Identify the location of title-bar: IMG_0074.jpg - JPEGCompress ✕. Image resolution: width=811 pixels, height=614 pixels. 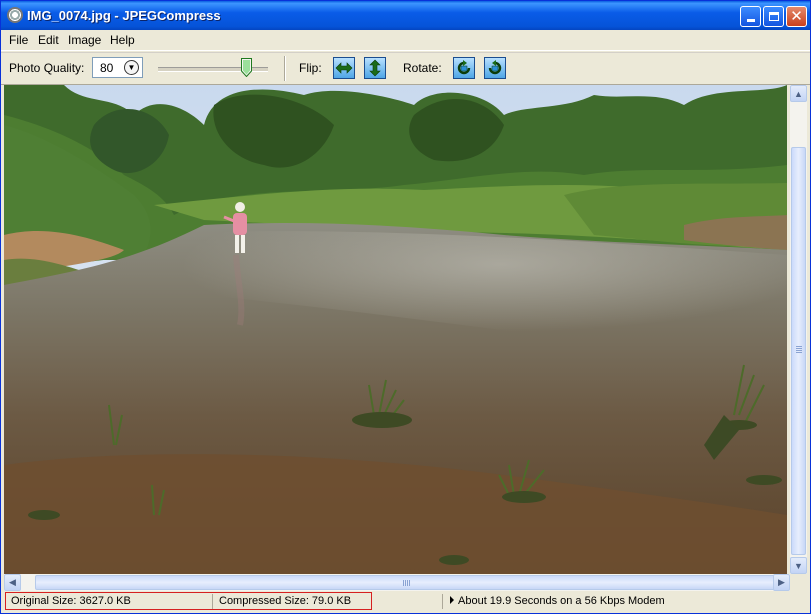
(405, 15).